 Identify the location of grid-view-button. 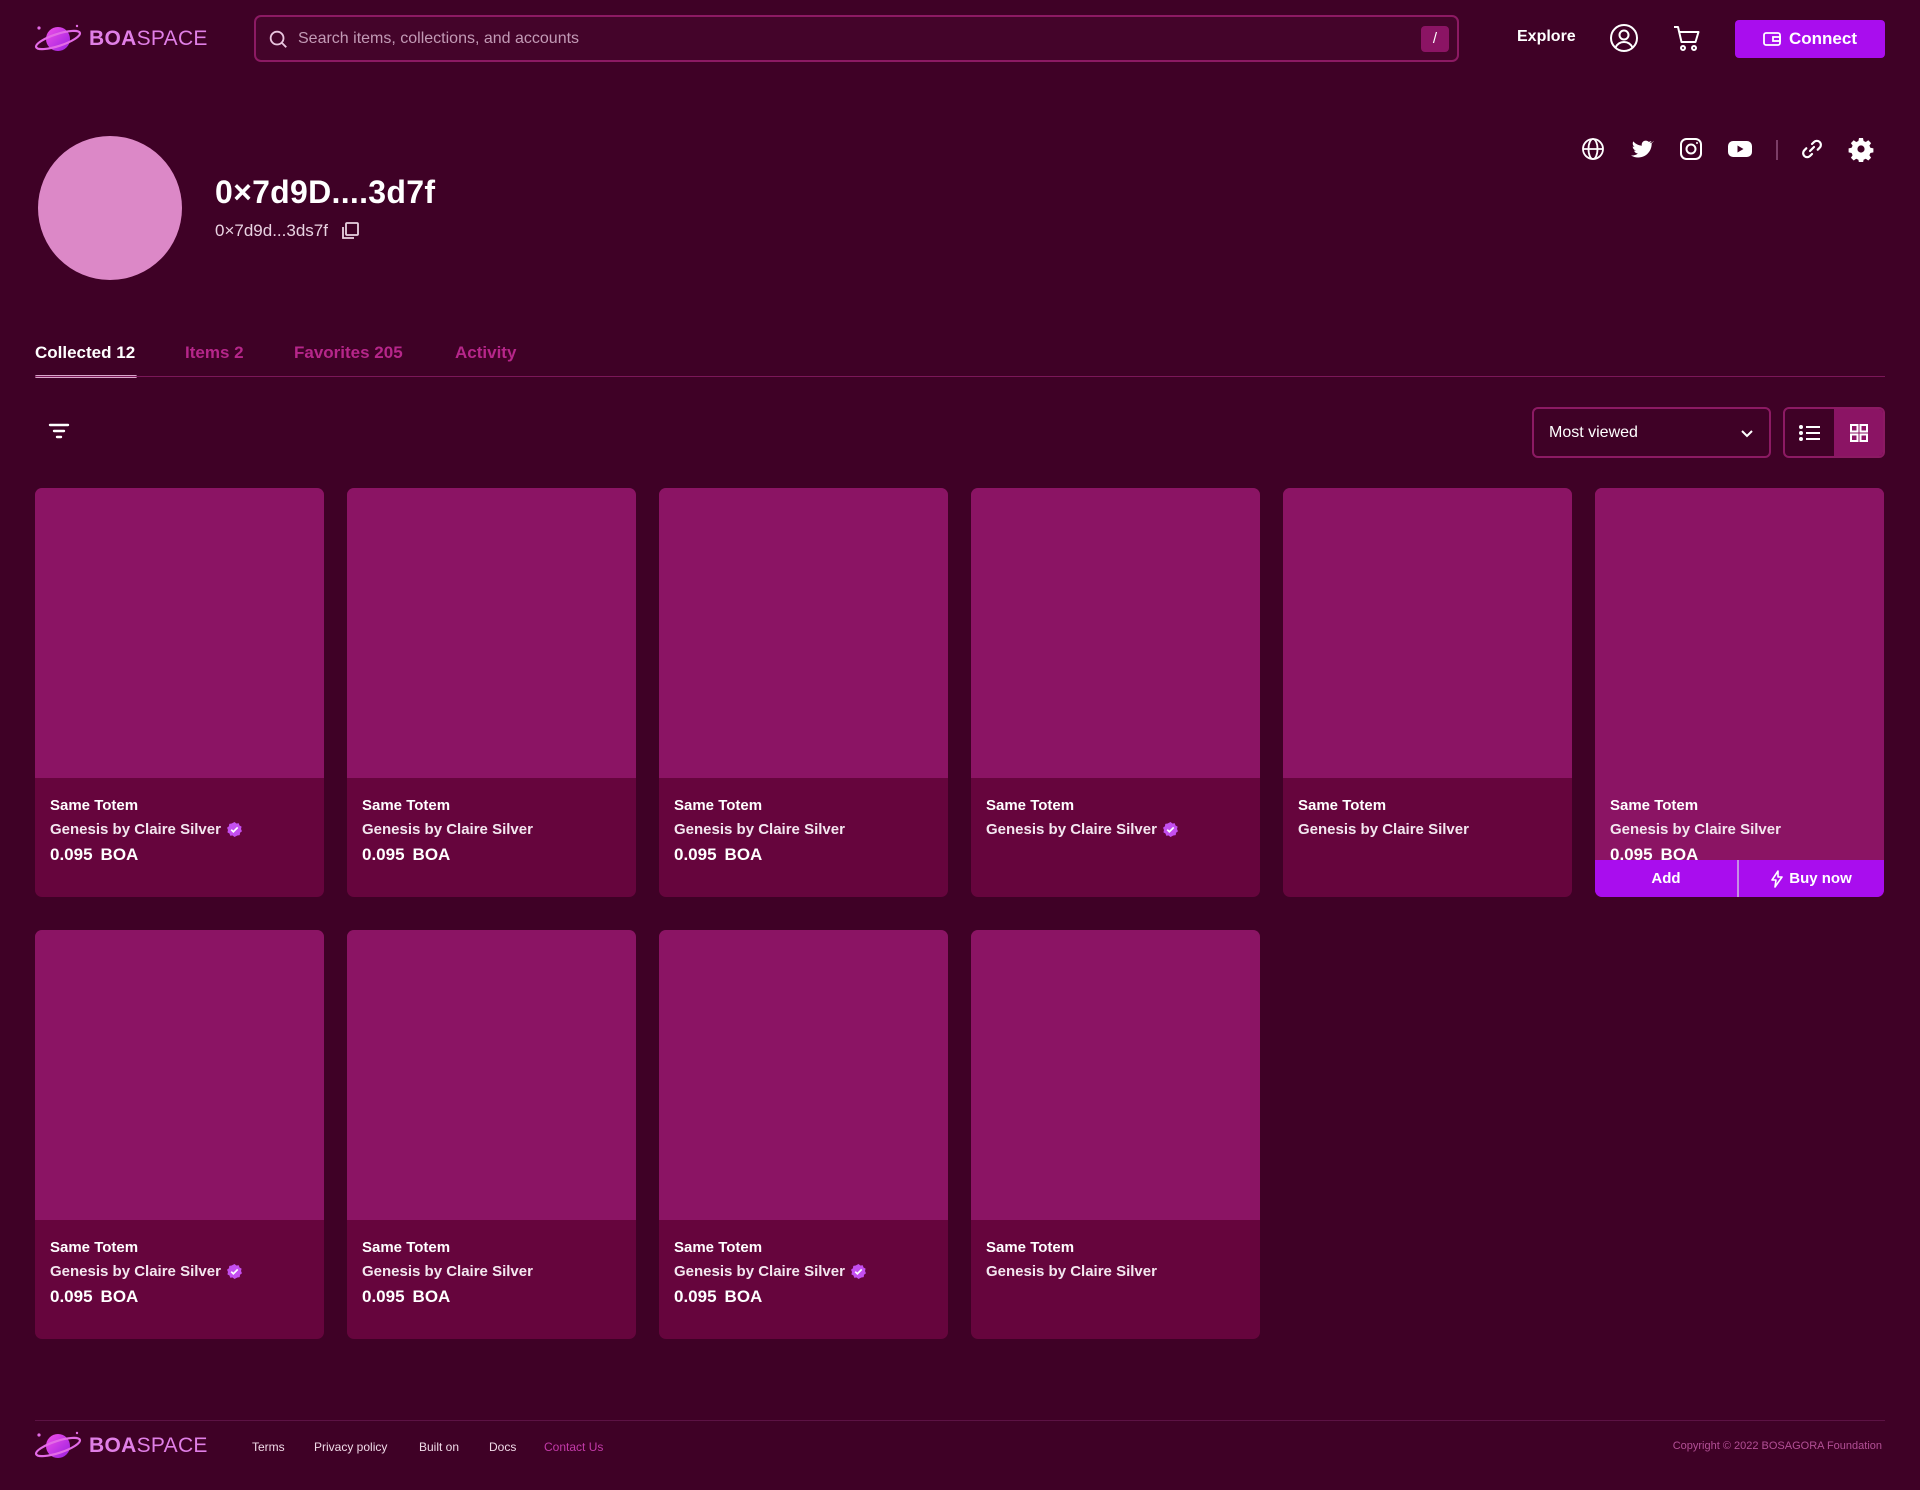
(1858, 432).